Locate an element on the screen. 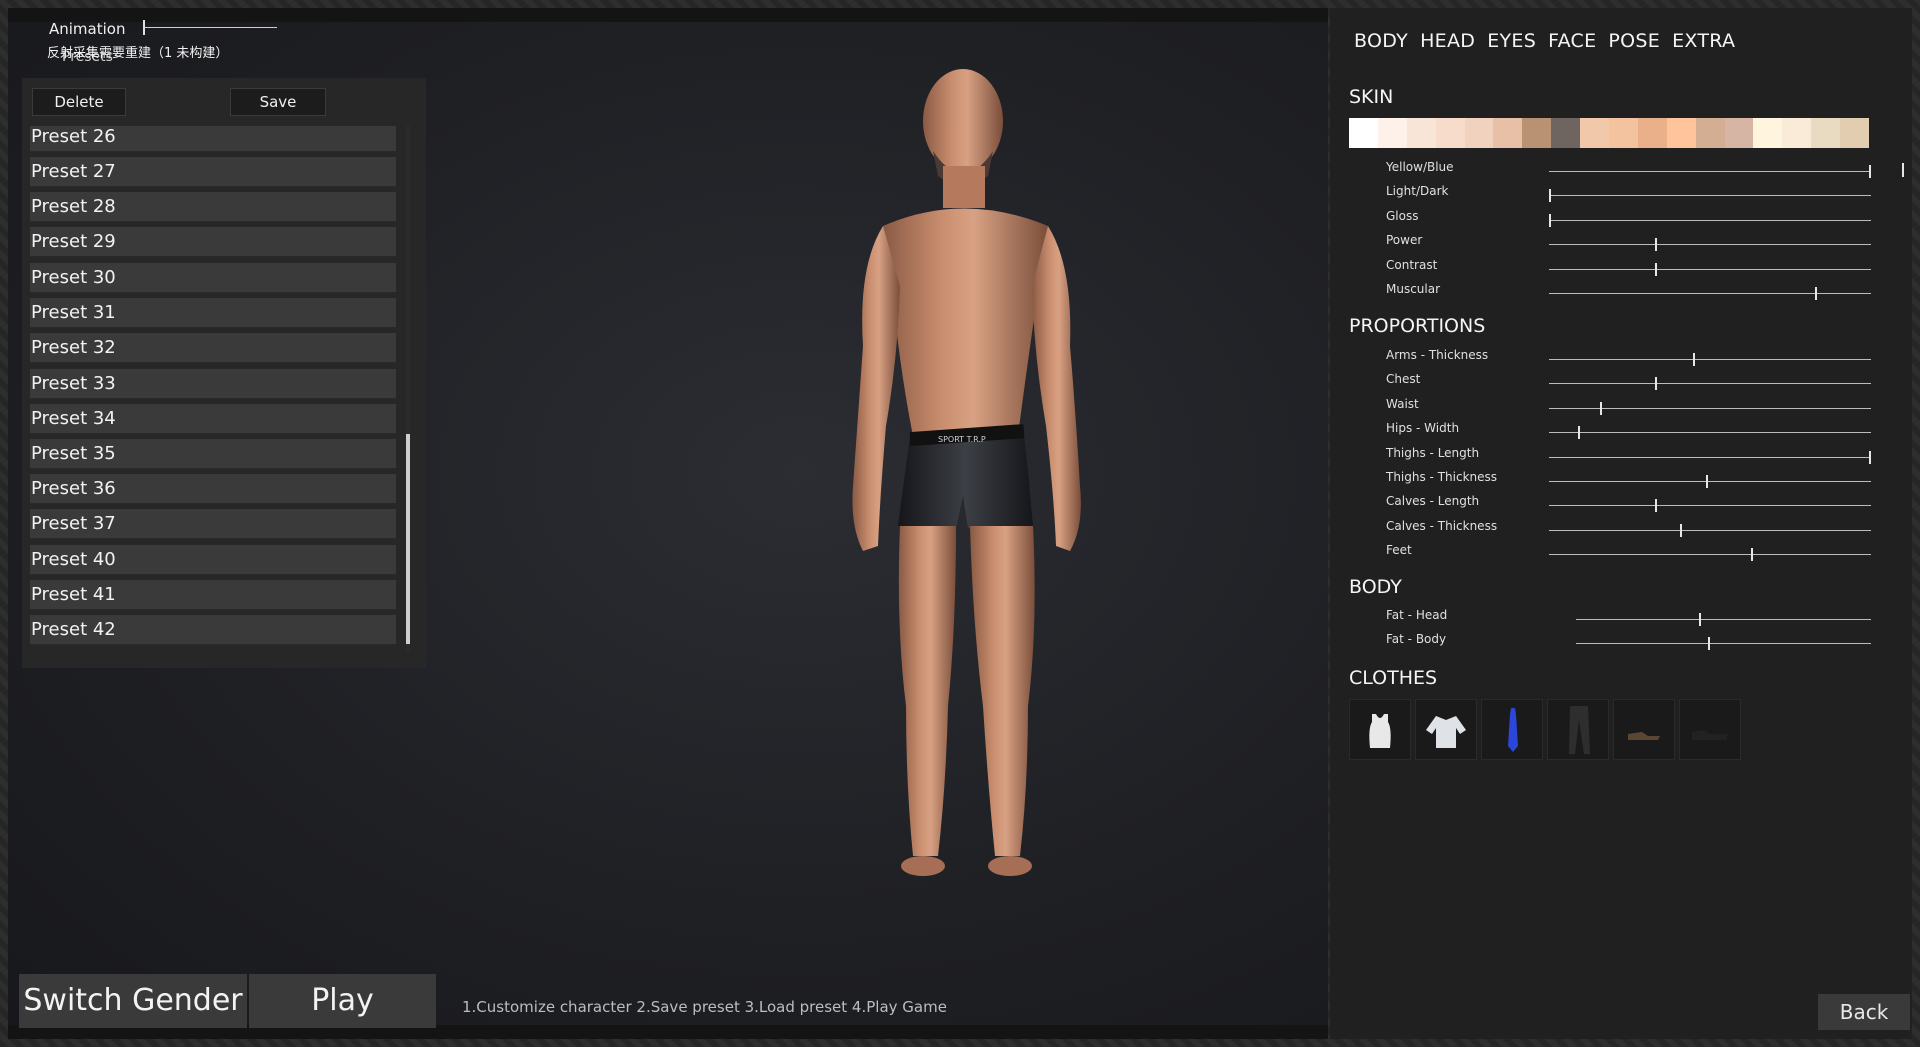 This screenshot has width=1920, height=1047. tab-face: FACE is located at coordinates (1572, 41).